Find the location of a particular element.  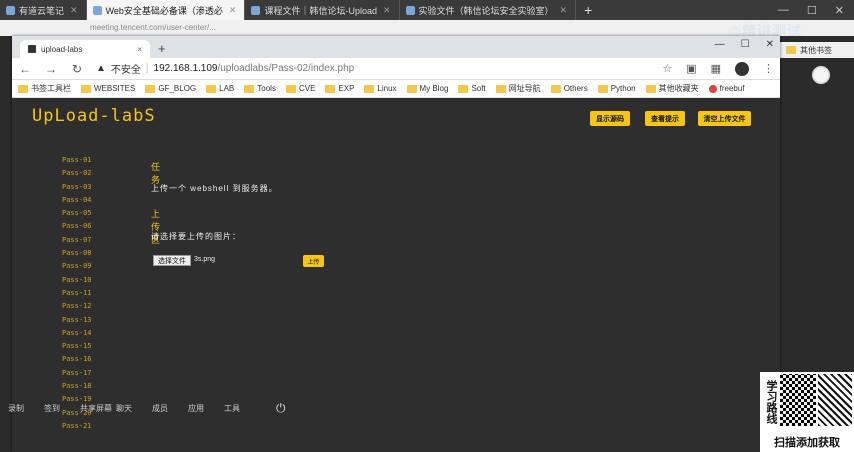

pass-link: Pass-01 is located at coordinates (77, 162).